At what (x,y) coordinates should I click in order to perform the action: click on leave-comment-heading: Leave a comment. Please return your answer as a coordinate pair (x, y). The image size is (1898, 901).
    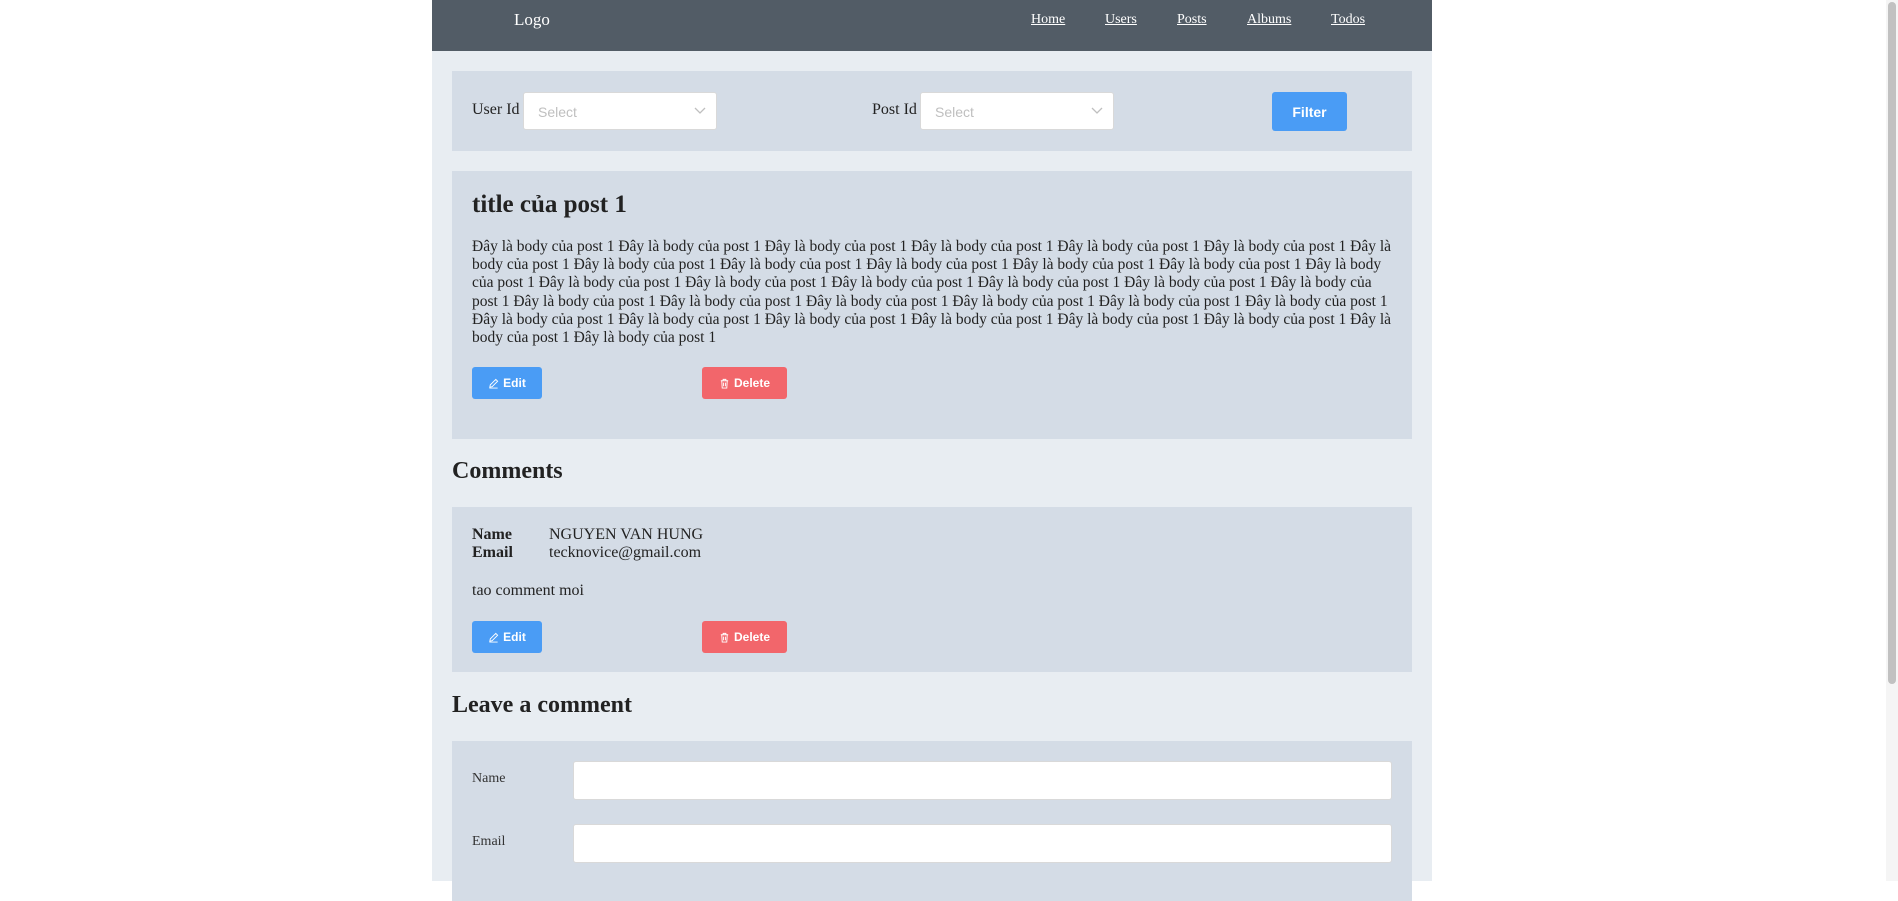
    Looking at the image, I should click on (542, 705).